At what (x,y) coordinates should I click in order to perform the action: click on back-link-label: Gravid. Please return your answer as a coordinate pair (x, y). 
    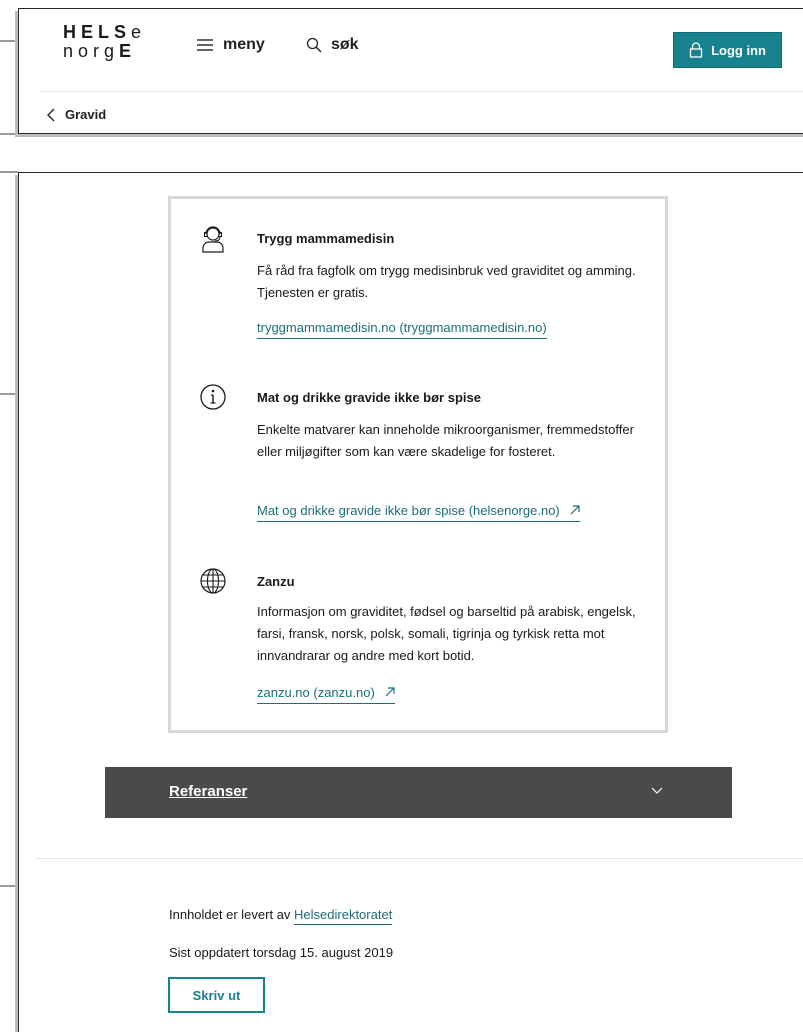
    Looking at the image, I should click on (86, 114).